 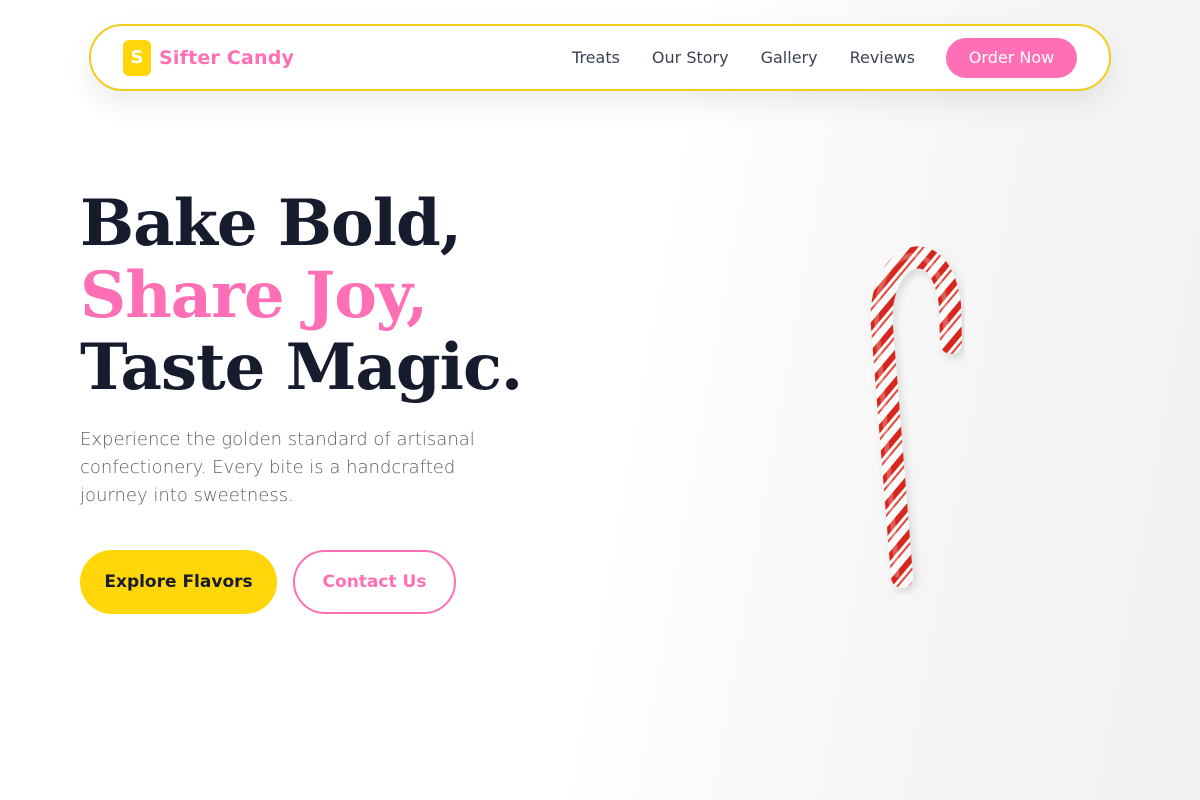 What do you see at coordinates (759, 57) in the screenshot?
I see `nav-links: Treats Our Story Gallery Reviews` at bounding box center [759, 57].